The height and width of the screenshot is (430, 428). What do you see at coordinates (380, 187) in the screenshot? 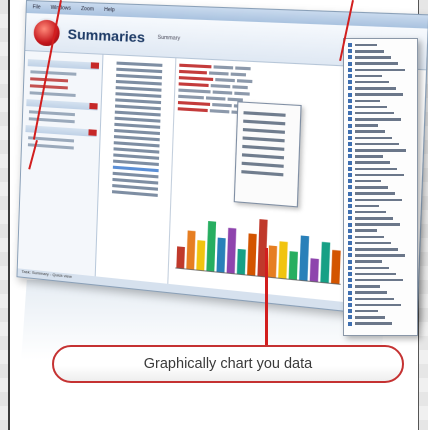
I see `chart-type-dropdown-list` at bounding box center [380, 187].